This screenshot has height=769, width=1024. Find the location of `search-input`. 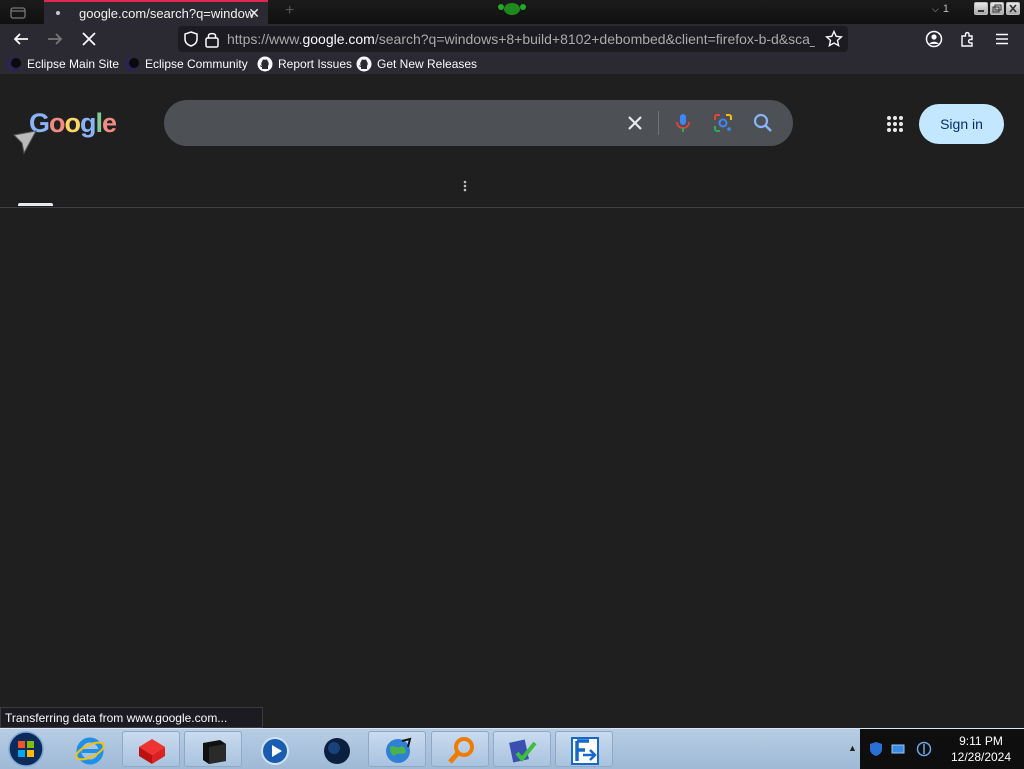

search-input is located at coordinates (401, 124).